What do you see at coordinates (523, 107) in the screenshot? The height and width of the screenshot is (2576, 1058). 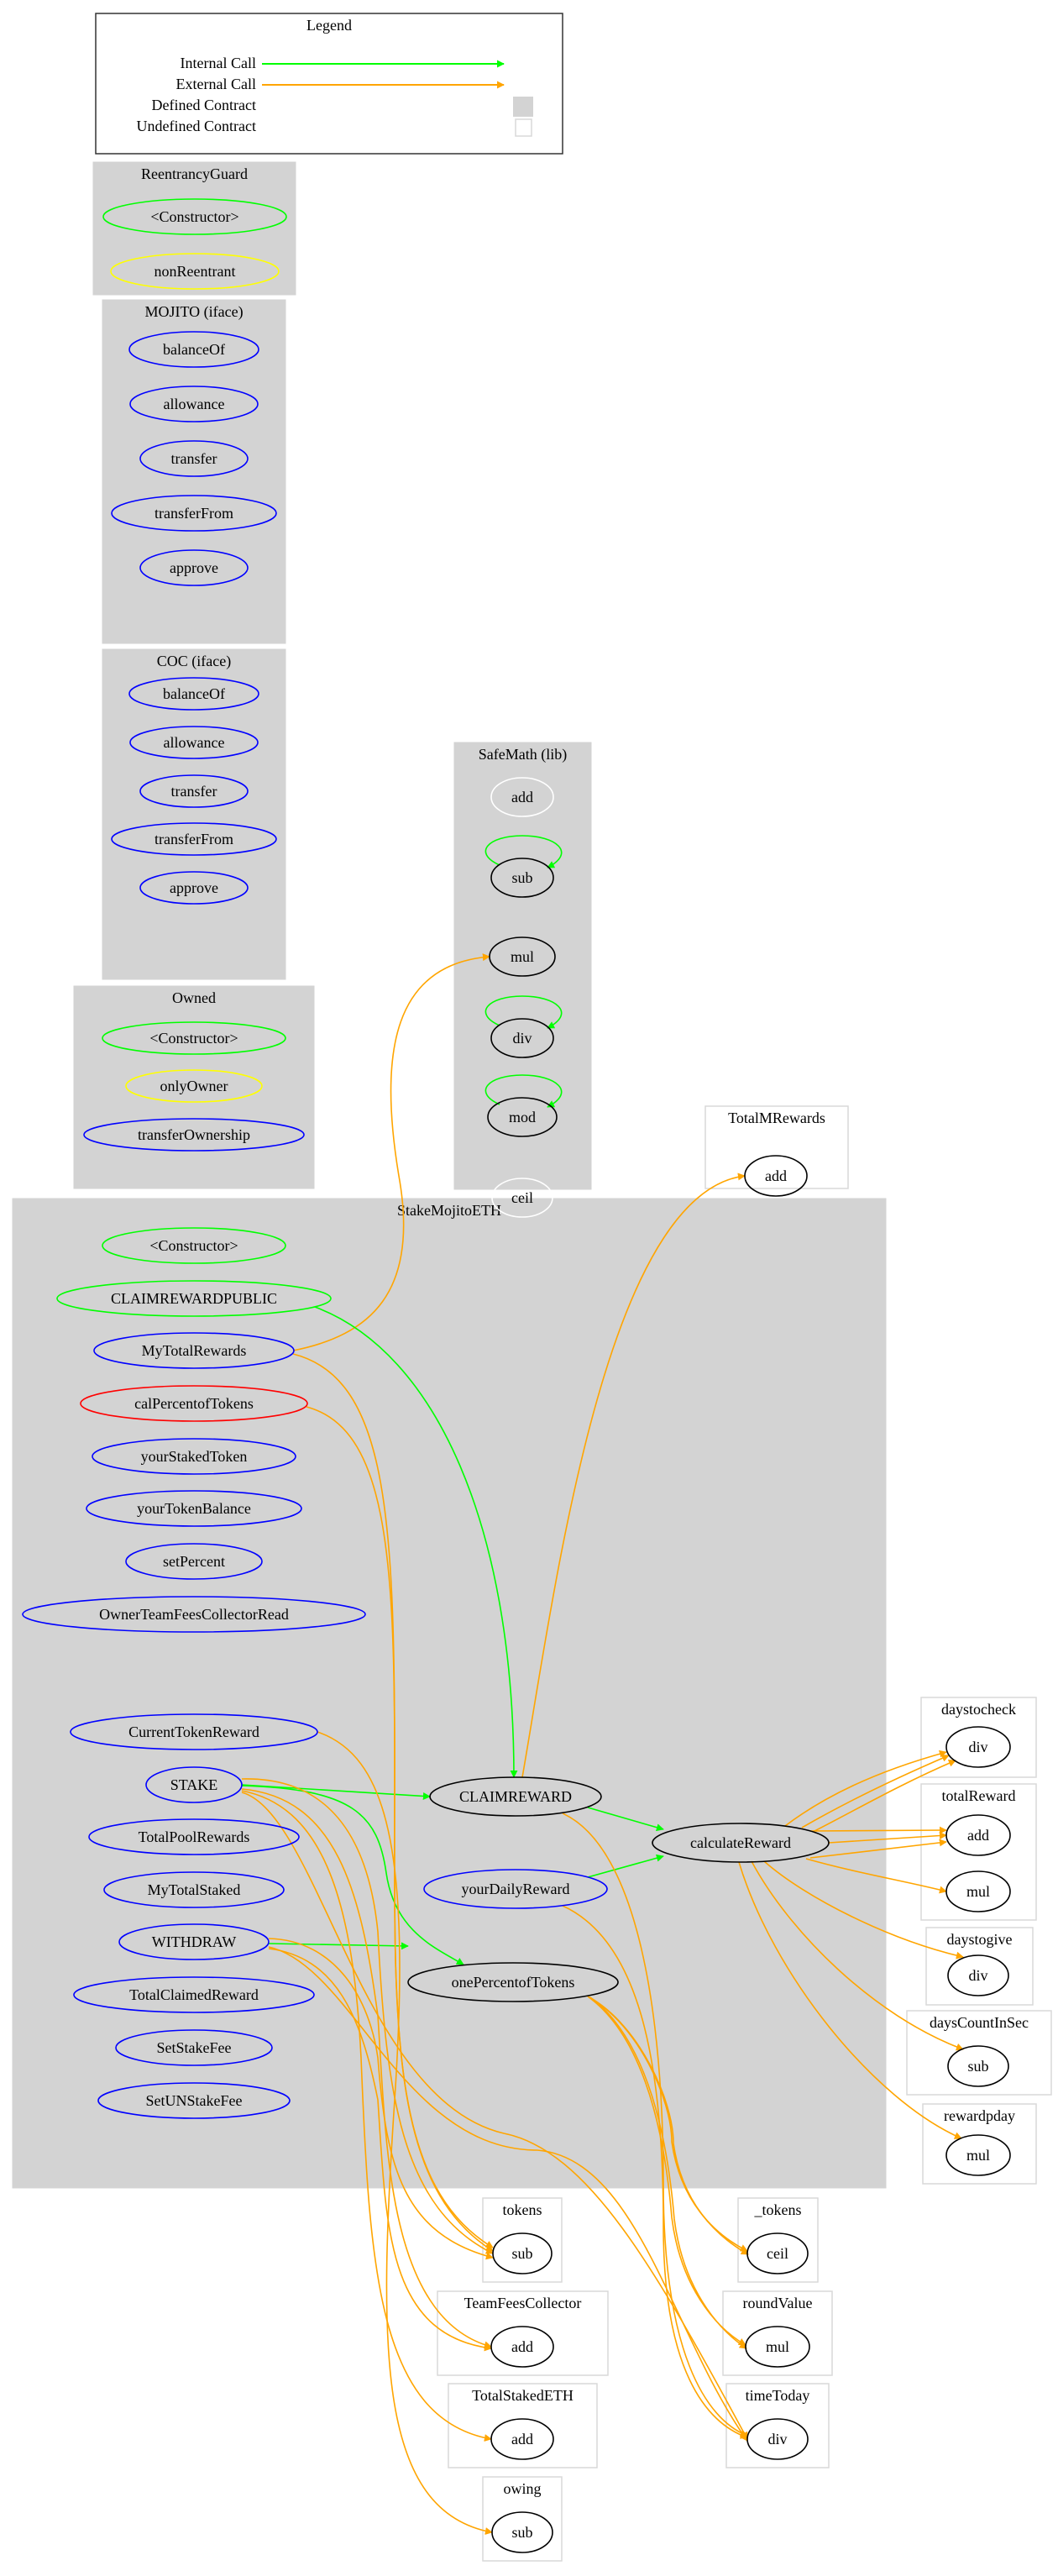 I see `legend-defined-swatch` at bounding box center [523, 107].